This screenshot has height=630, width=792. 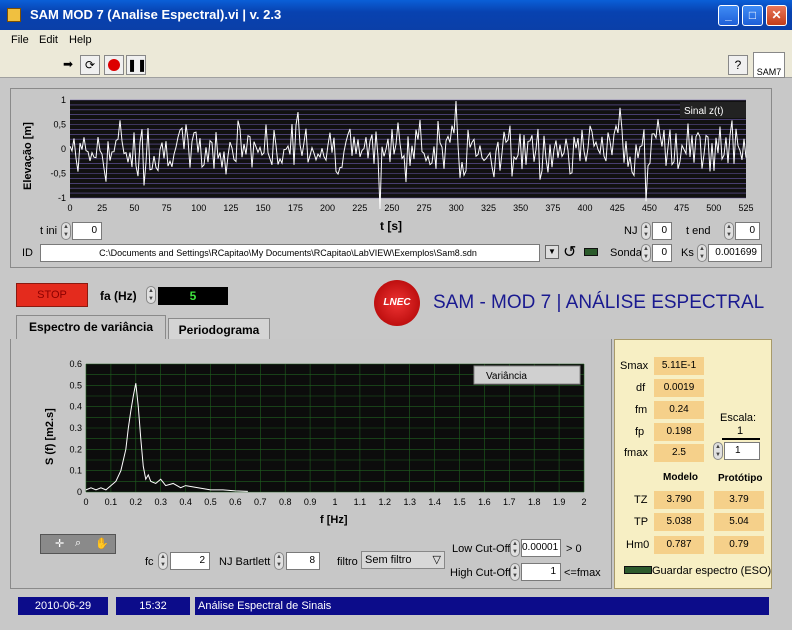 What do you see at coordinates (599, 302) in the screenshot?
I see `app-header-title: SAM - MOD 7 | ANÁLISE ESPECTRAL` at bounding box center [599, 302].